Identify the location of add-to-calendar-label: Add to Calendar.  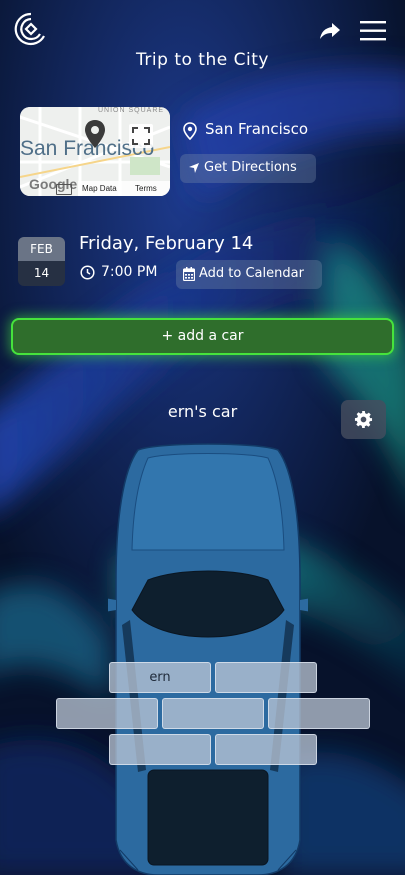
(251, 273).